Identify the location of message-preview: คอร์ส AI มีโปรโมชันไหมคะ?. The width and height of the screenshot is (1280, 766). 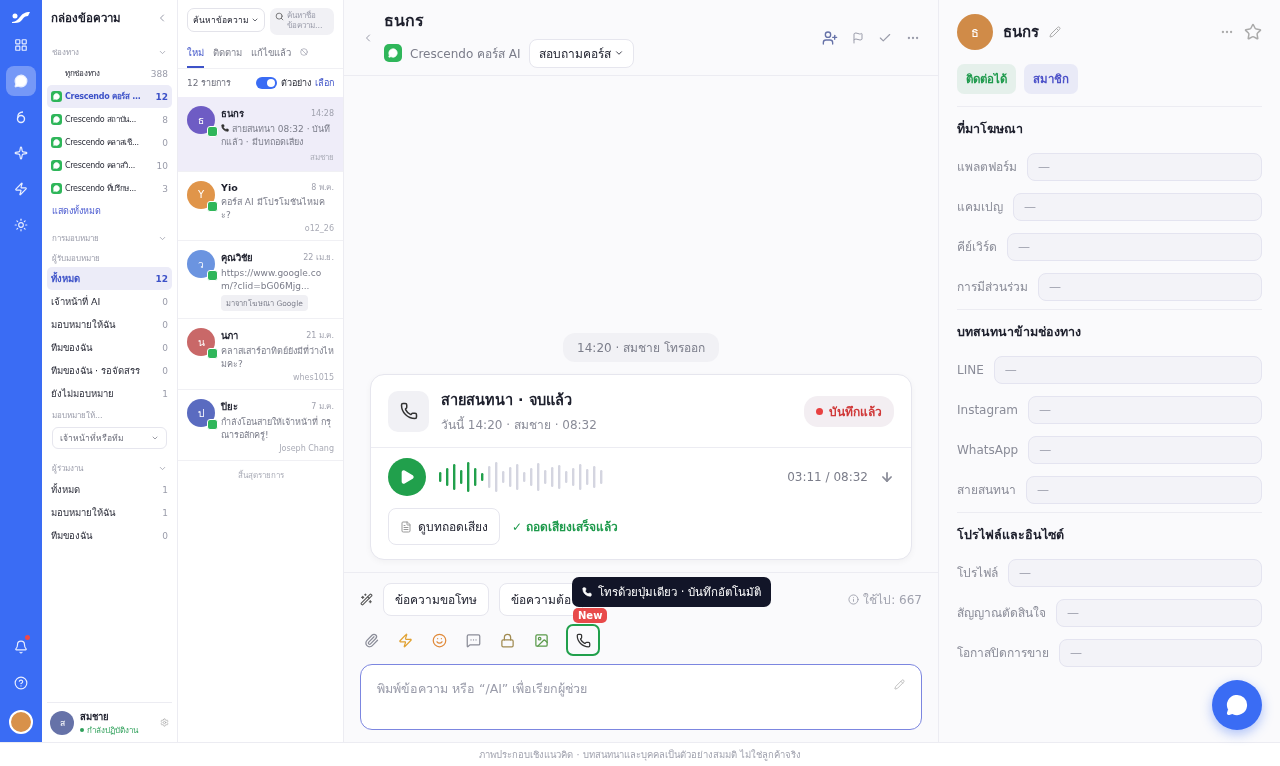
(273, 208).